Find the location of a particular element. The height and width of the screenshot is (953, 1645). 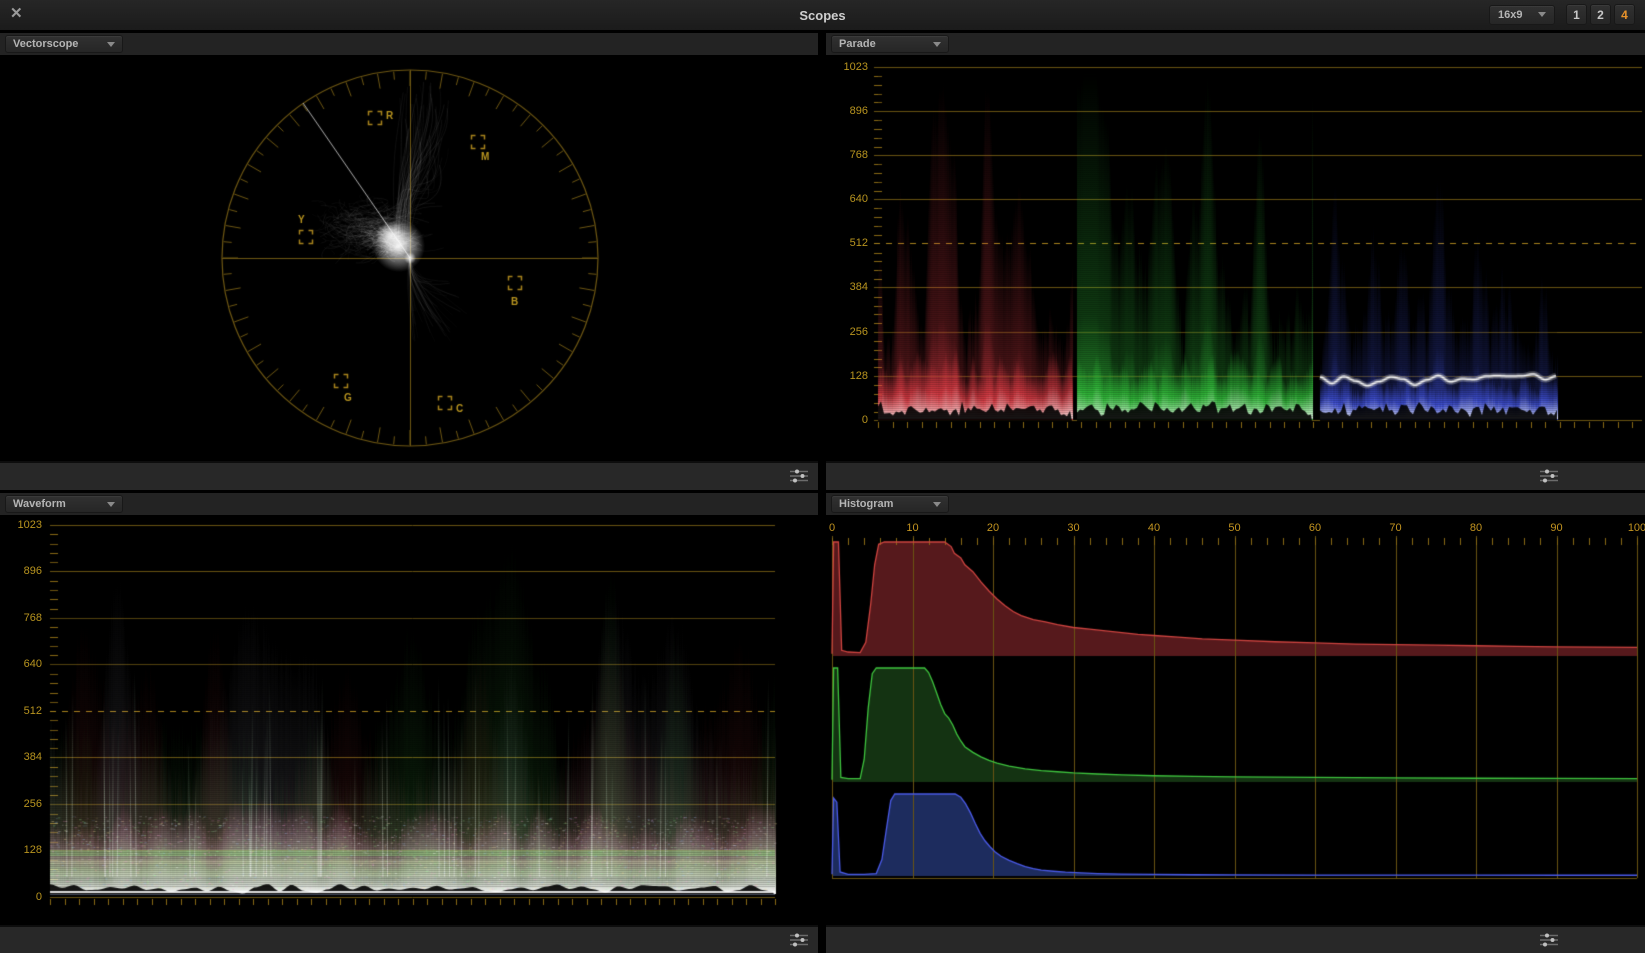

histogram-title: Histogram is located at coordinates (866, 504).